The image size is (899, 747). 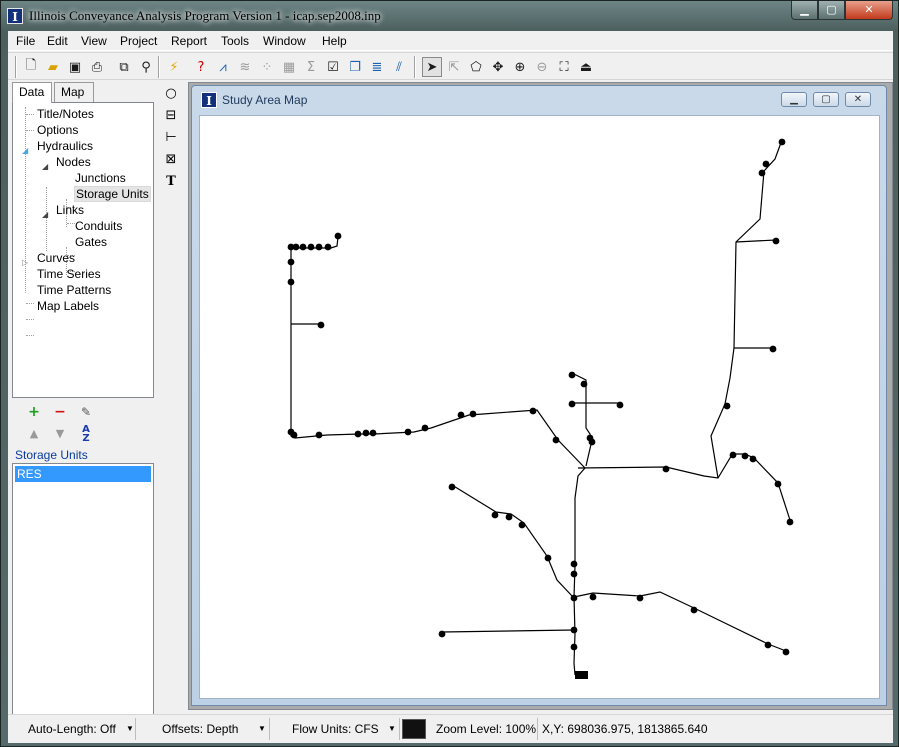 I want to click on move-down-icon: ▼, so click(x=60, y=434).